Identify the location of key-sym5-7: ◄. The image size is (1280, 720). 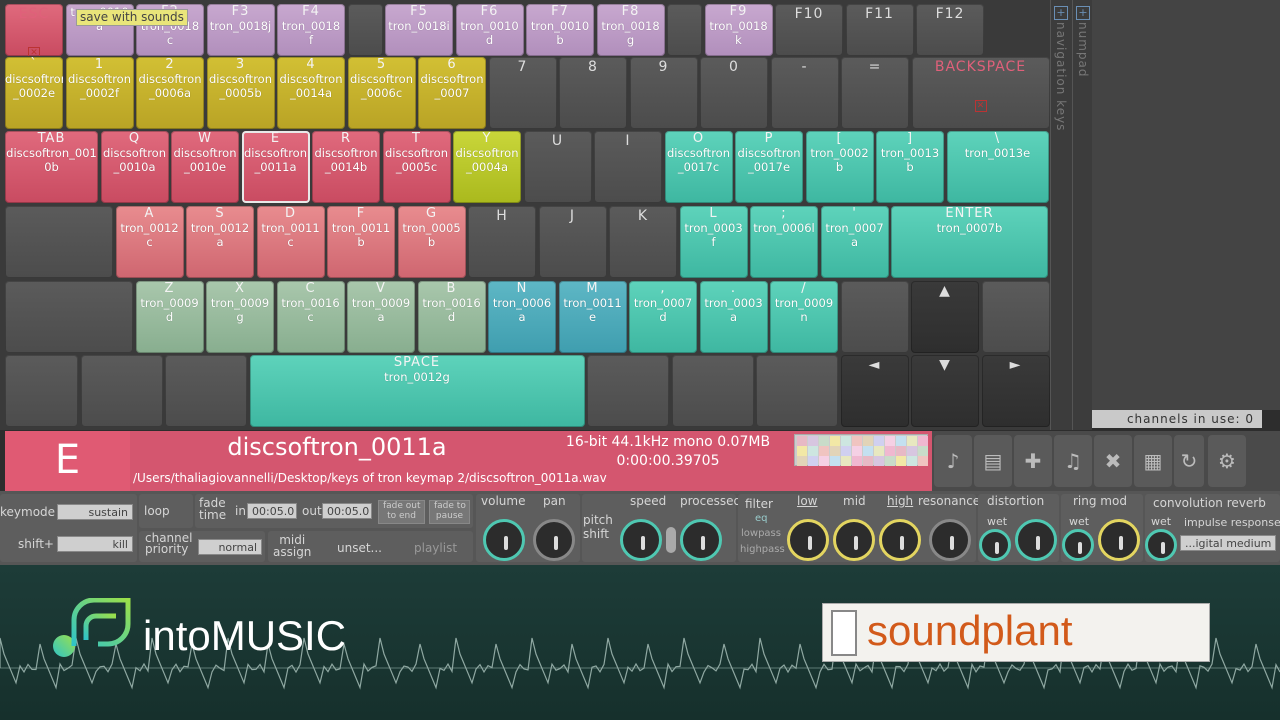
(874, 391).